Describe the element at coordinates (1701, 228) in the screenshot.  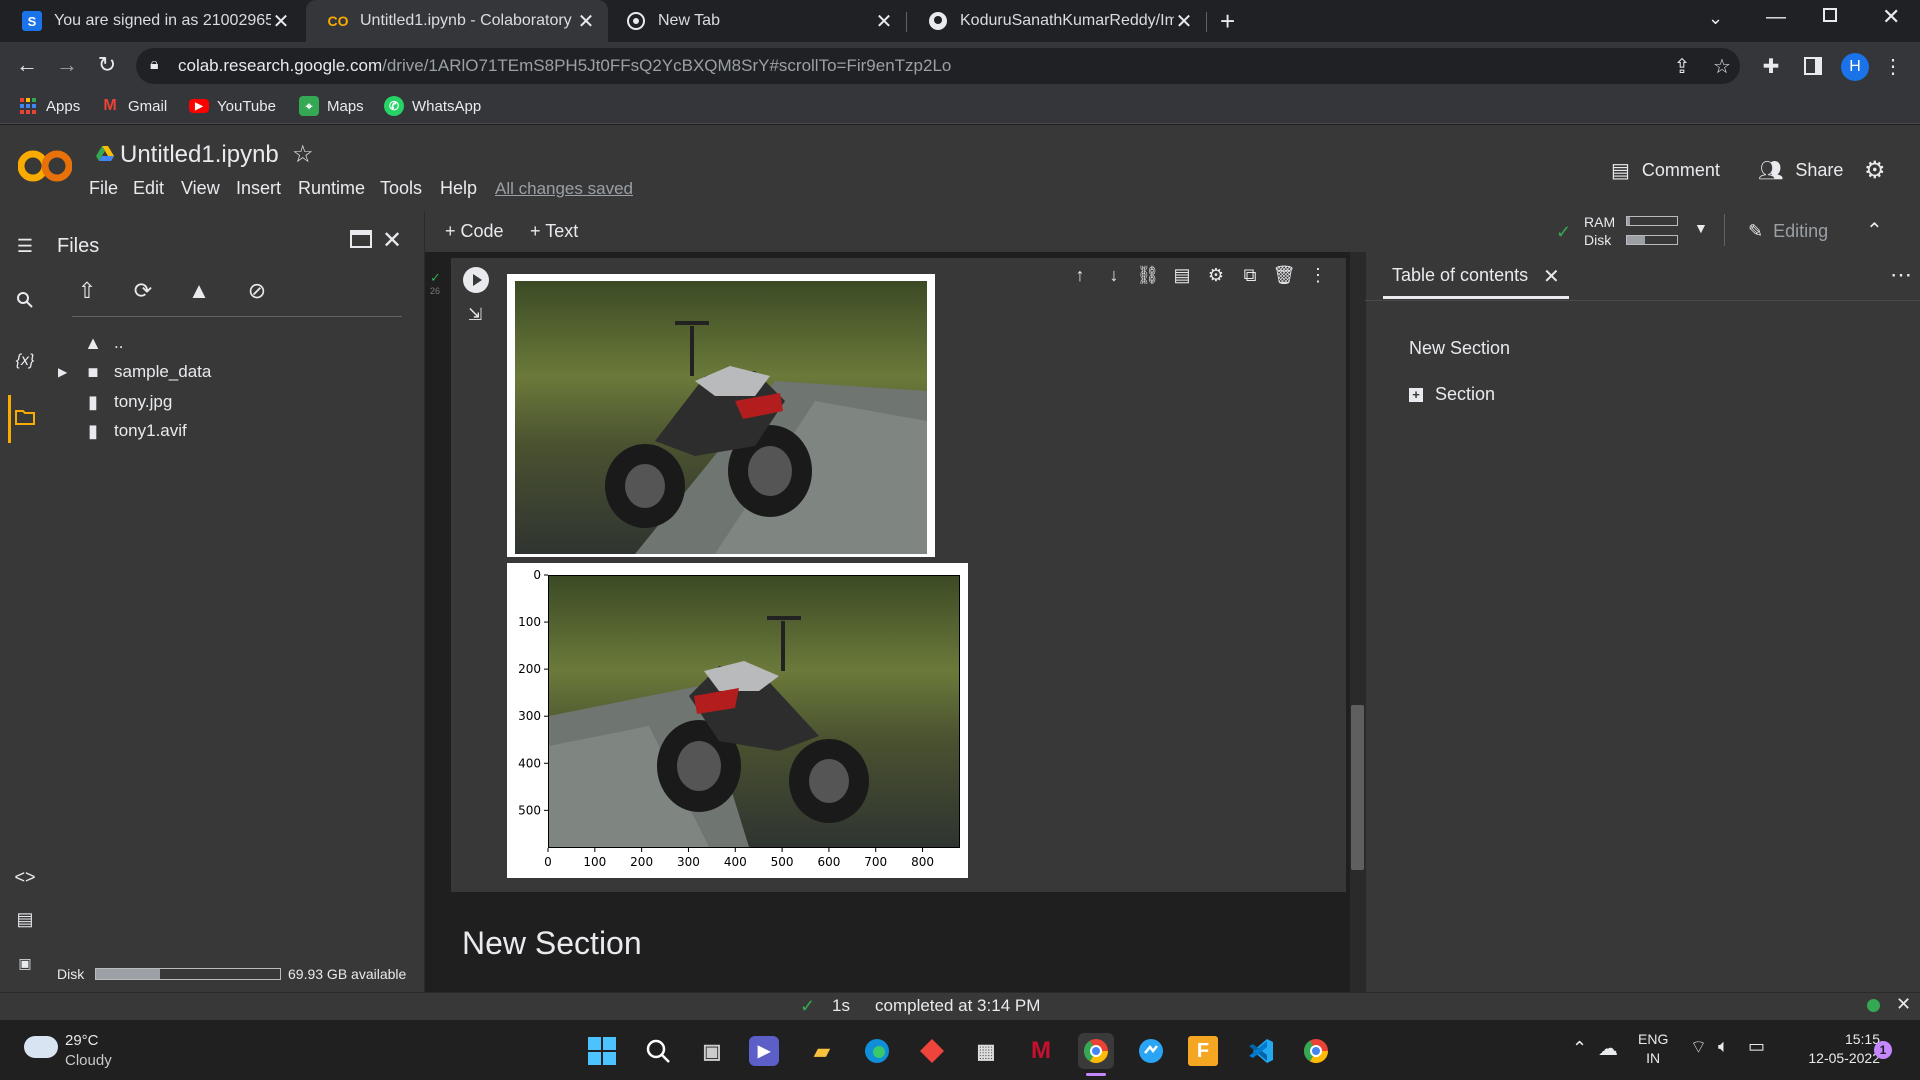
I see `resources-dropdown-icon: ▼` at that location.